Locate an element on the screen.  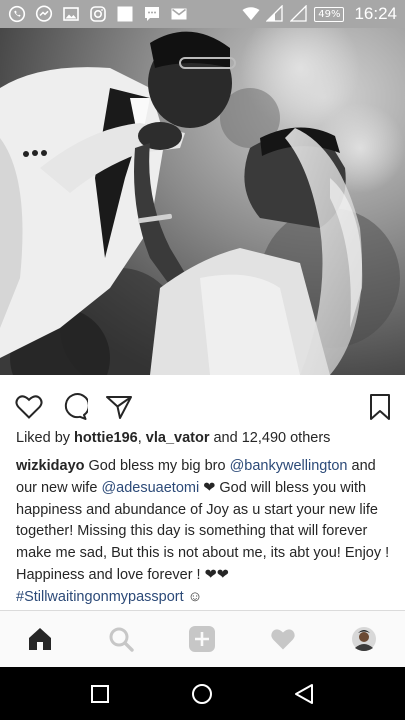
likes-prefix: Liked by is located at coordinates (45, 438).